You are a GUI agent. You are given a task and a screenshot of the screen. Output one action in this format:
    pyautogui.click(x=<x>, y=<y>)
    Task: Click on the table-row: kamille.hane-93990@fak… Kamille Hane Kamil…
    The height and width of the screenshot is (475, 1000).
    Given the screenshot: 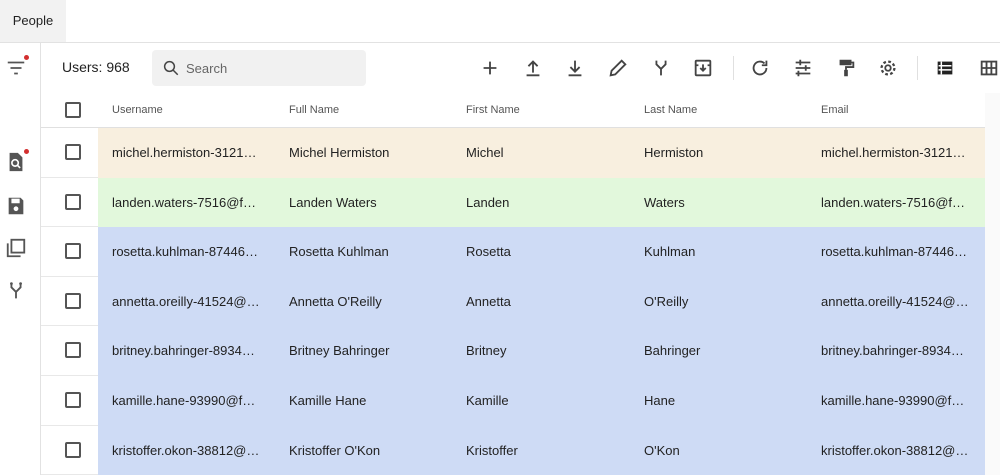 What is the action you would take?
    pyautogui.click(x=513, y=401)
    